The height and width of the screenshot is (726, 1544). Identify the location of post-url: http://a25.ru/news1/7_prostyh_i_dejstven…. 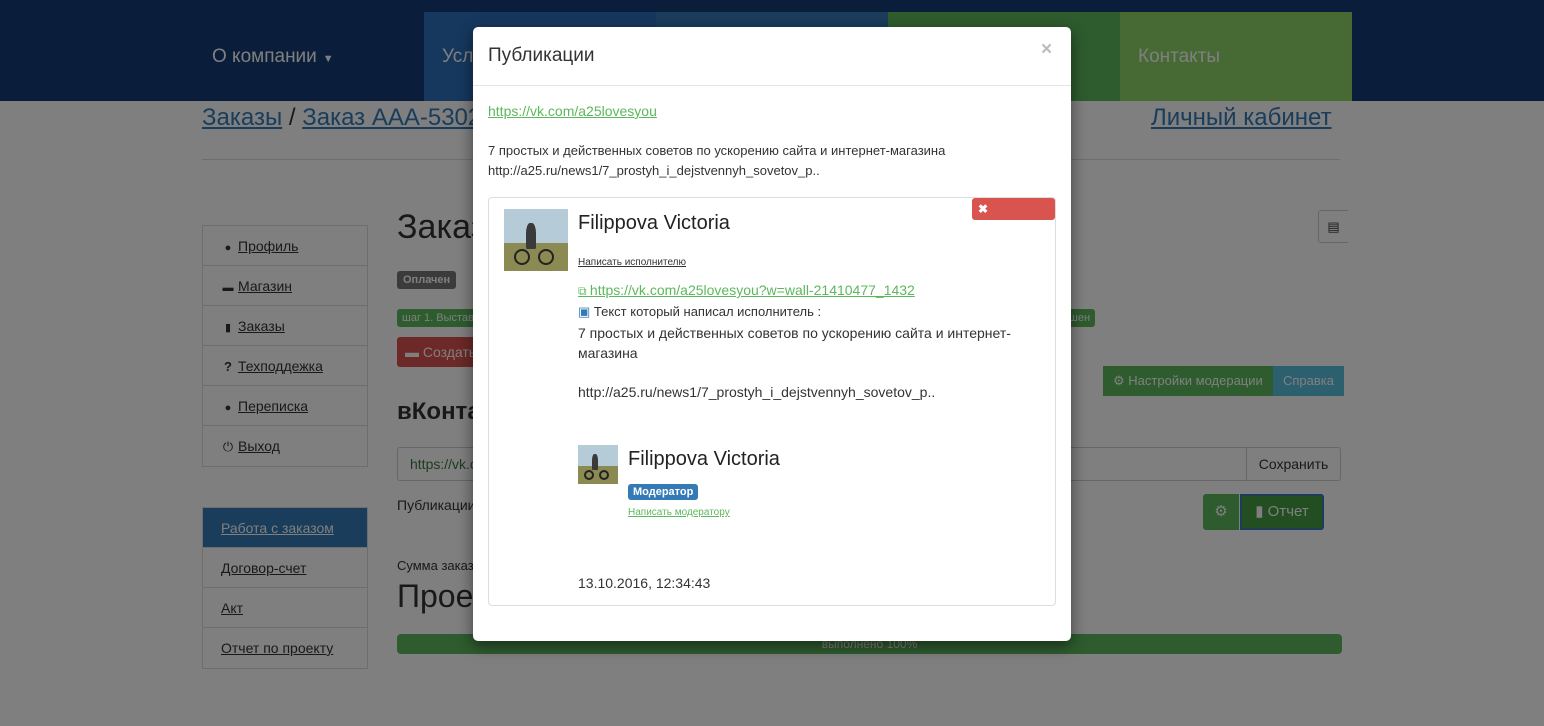
(757, 392).